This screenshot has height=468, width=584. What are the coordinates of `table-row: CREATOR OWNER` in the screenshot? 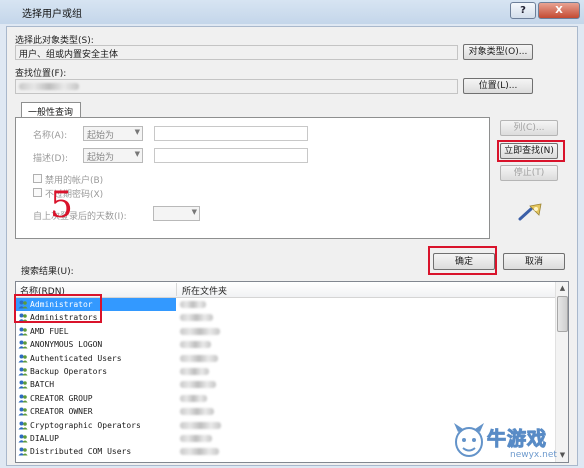 It's located at (285, 411).